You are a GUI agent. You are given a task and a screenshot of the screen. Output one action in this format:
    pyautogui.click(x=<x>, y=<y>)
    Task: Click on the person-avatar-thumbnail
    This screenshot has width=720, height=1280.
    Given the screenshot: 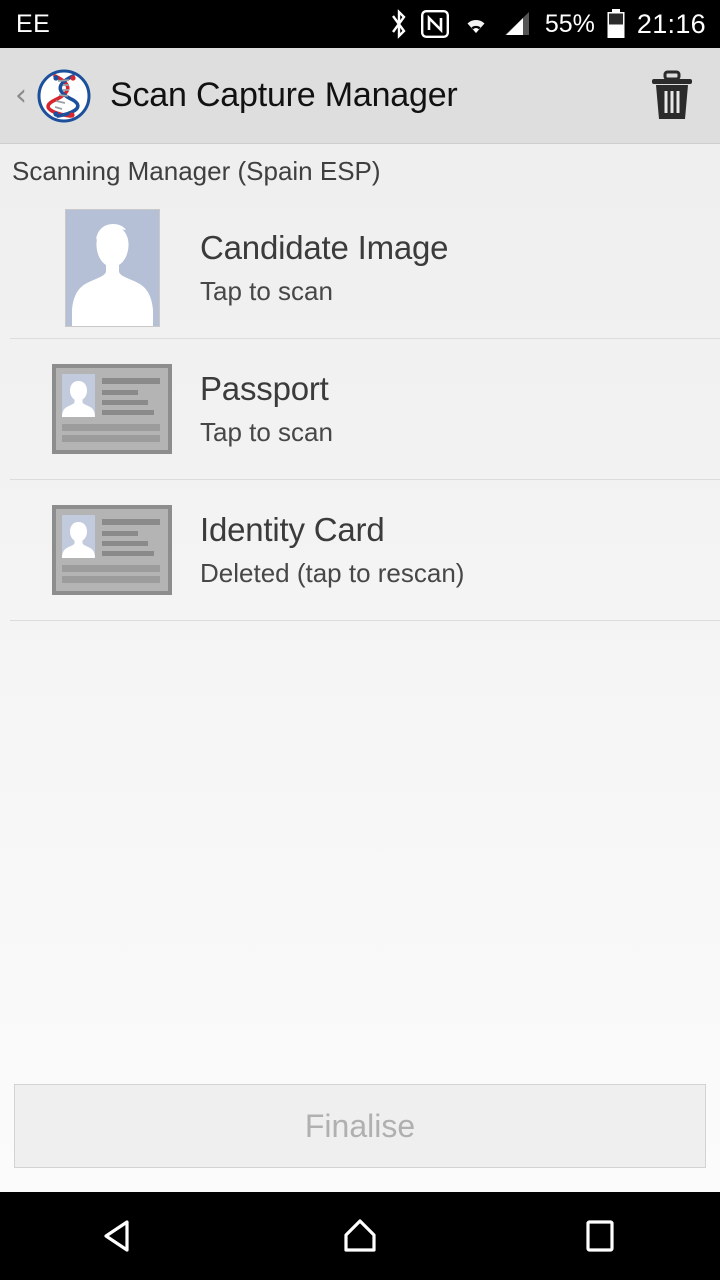 What is the action you would take?
    pyautogui.click(x=112, y=268)
    